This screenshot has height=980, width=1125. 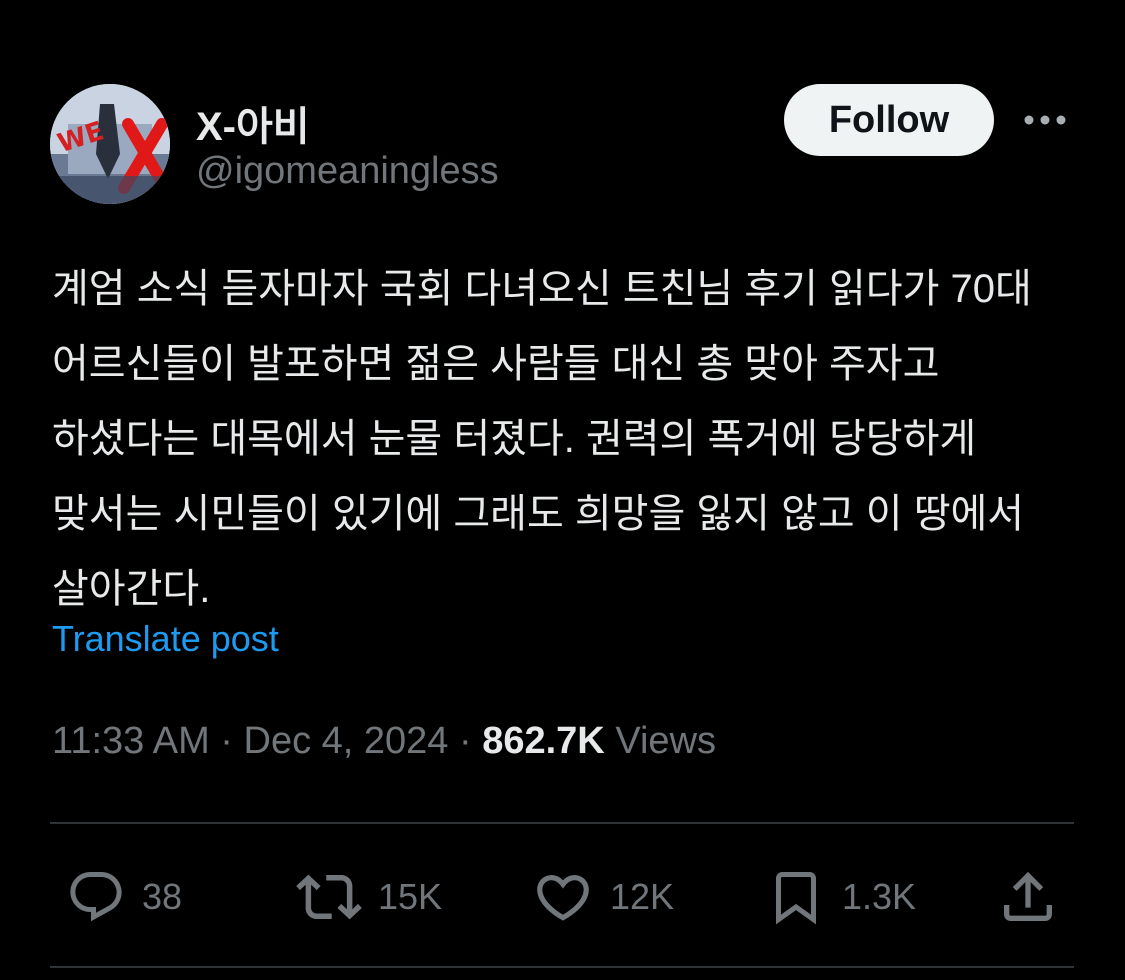 I want to click on bookmark-icon, so click(x=796, y=898).